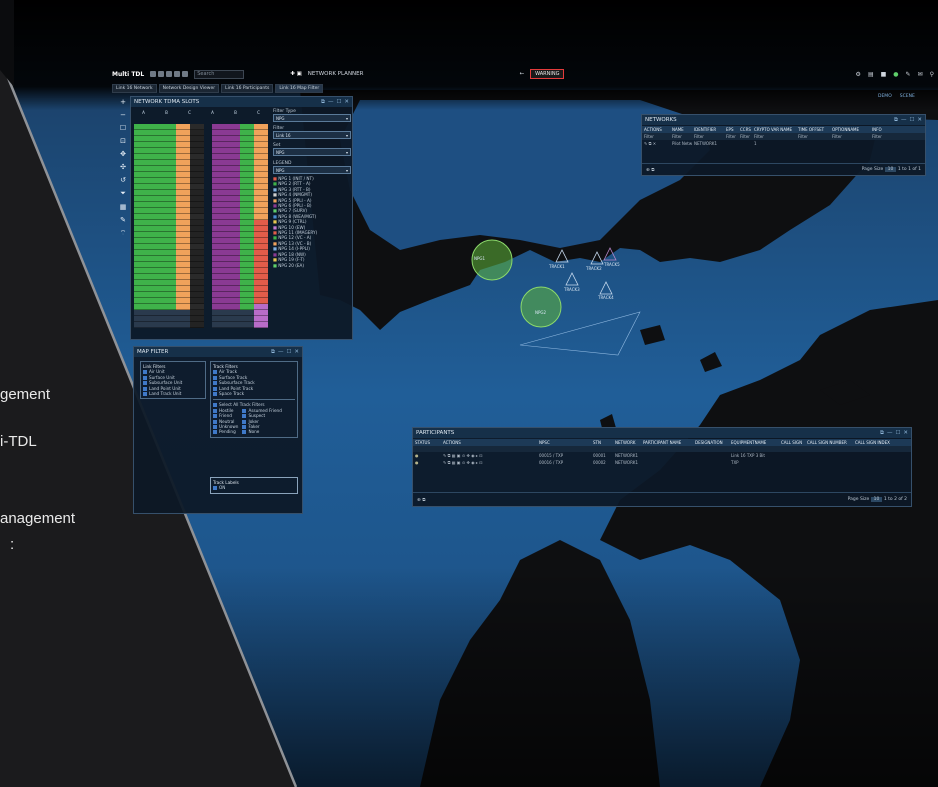 This screenshot has height=787, width=938. What do you see at coordinates (884, 74) in the screenshot?
I see `square-icon: ■` at bounding box center [884, 74].